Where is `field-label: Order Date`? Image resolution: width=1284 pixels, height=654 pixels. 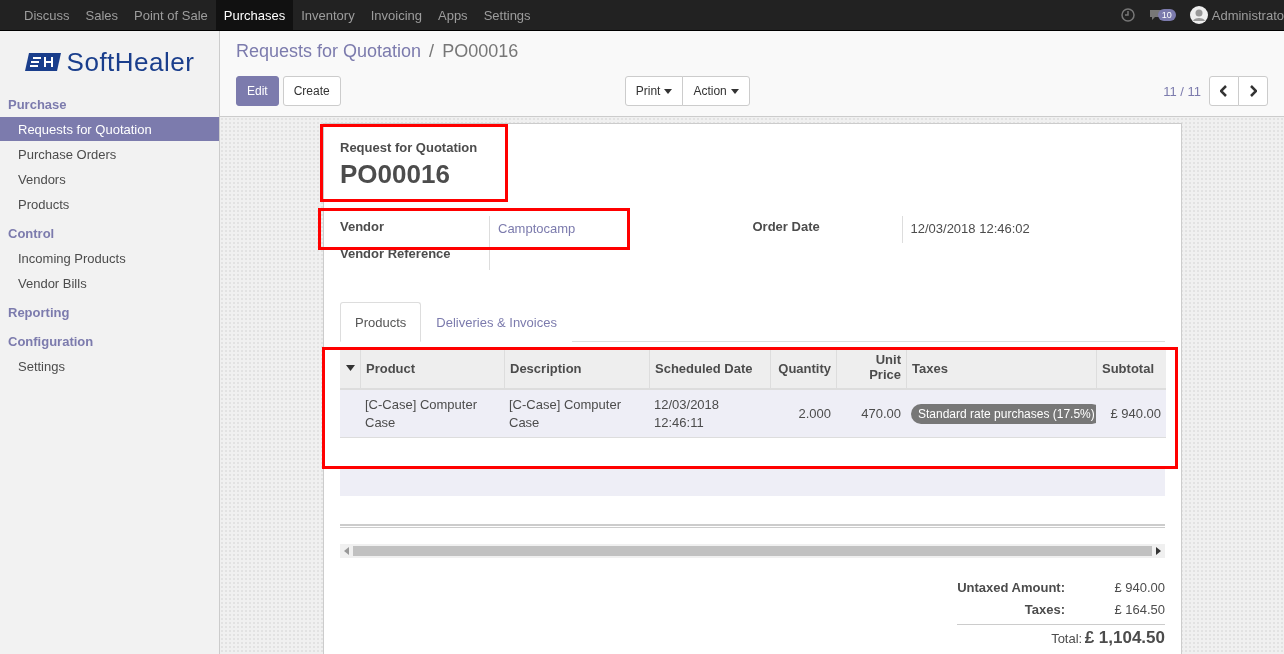
field-label: Order Date is located at coordinates (827, 229).